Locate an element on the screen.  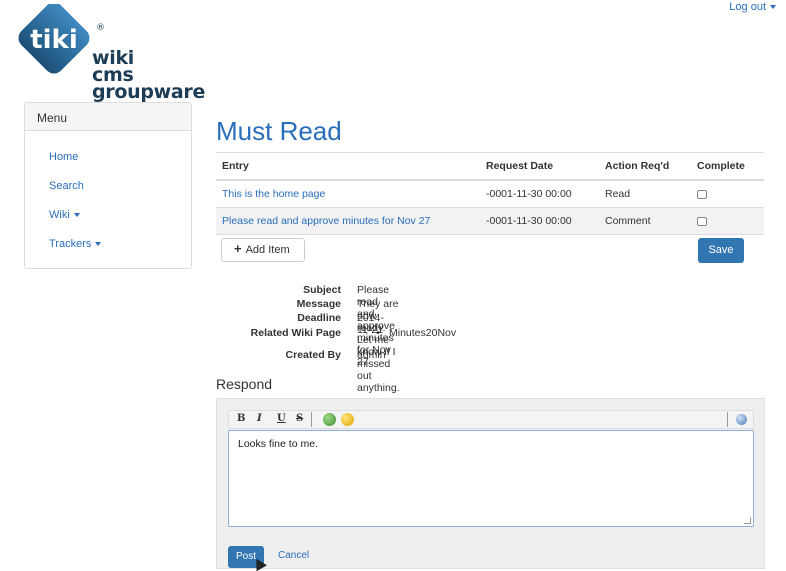
color-icon is located at coordinates (329, 419).